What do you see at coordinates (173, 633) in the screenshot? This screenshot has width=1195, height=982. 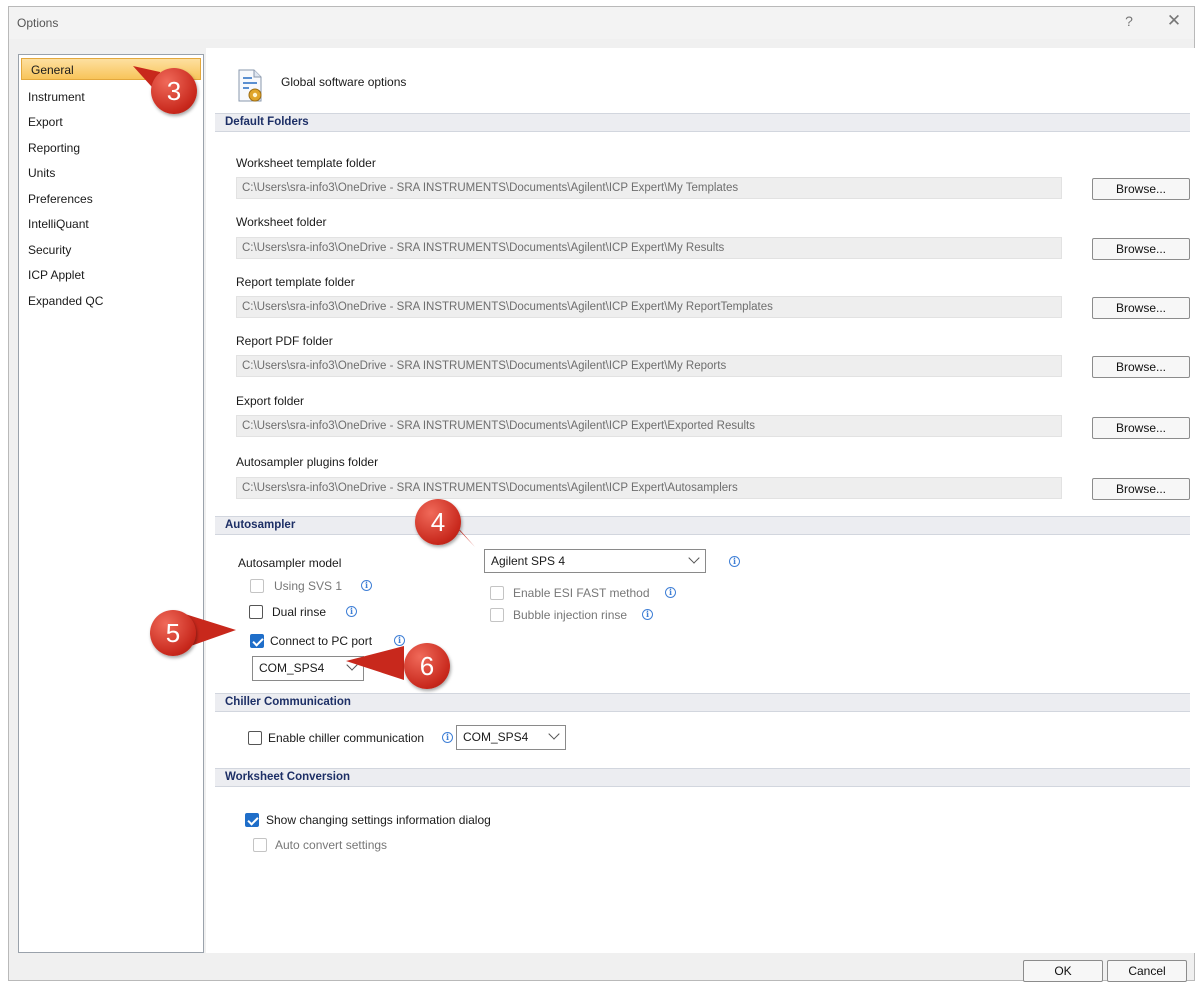 I see `callout-5-badge: 5` at bounding box center [173, 633].